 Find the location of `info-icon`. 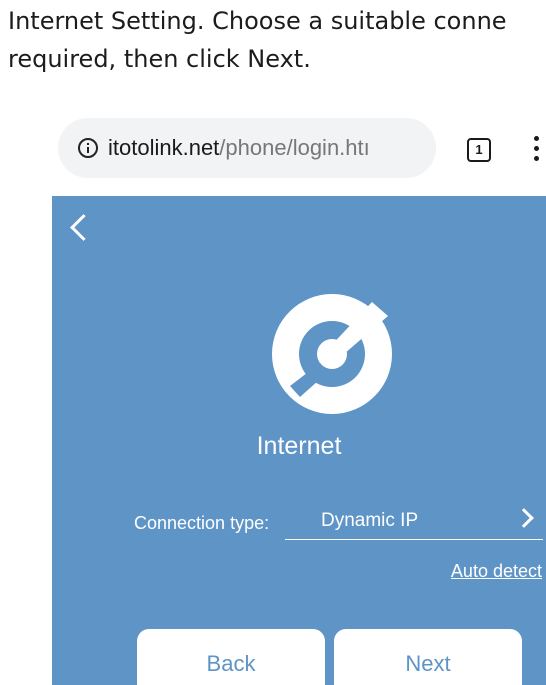

info-icon is located at coordinates (88, 148).